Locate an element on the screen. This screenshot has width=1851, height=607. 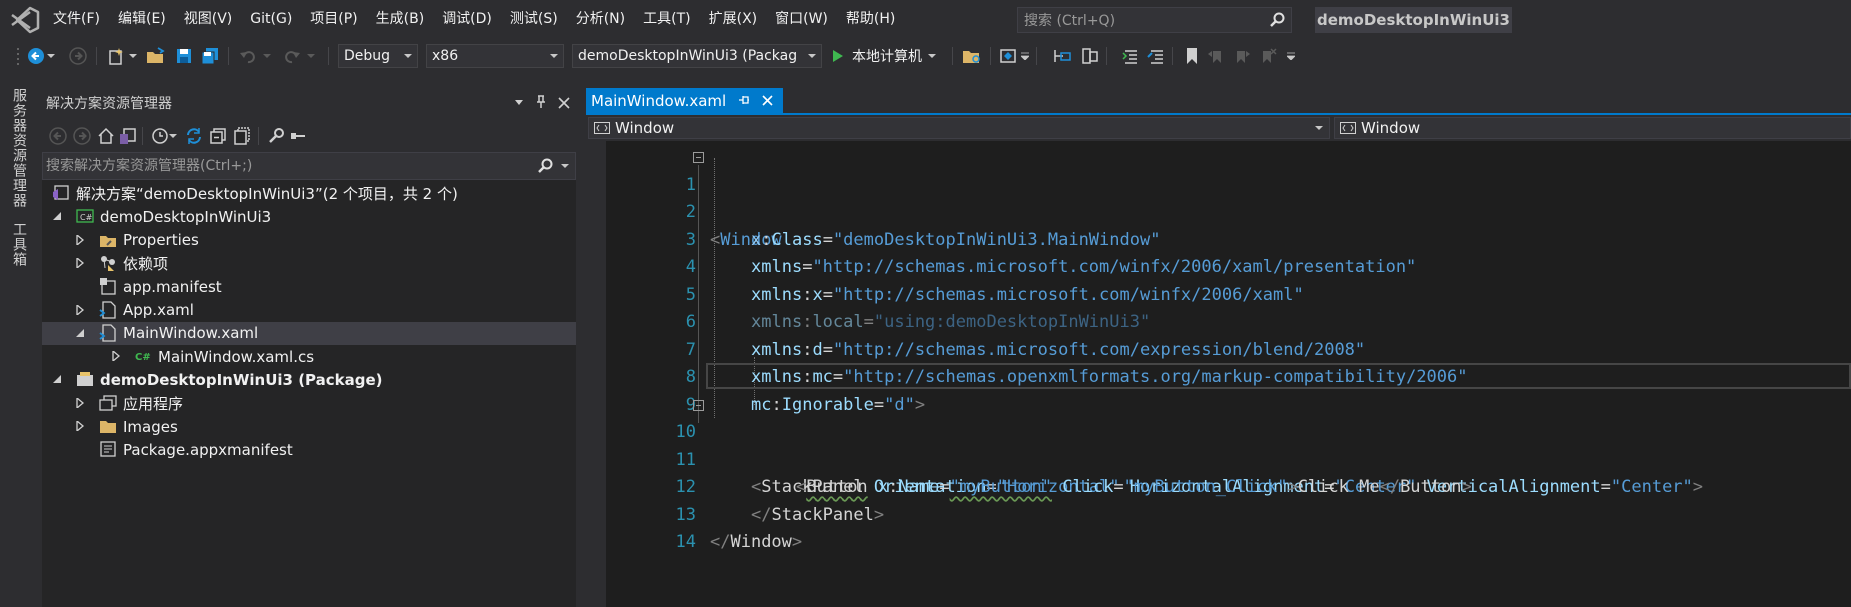
tree-item: Properties is located at coordinates (309, 240).